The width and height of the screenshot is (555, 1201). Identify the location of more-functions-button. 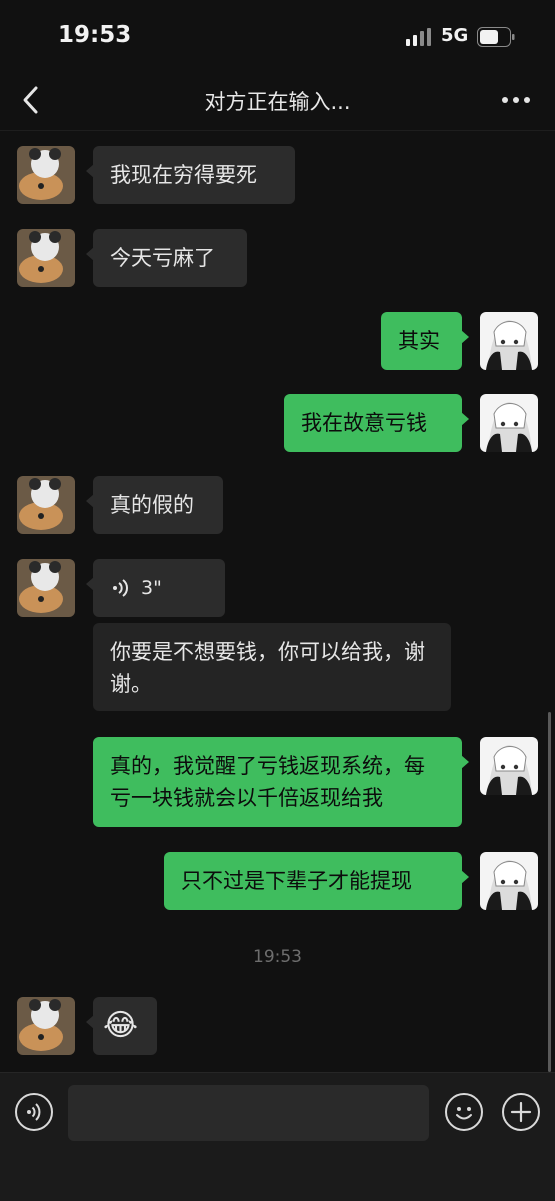
(521, 1112).